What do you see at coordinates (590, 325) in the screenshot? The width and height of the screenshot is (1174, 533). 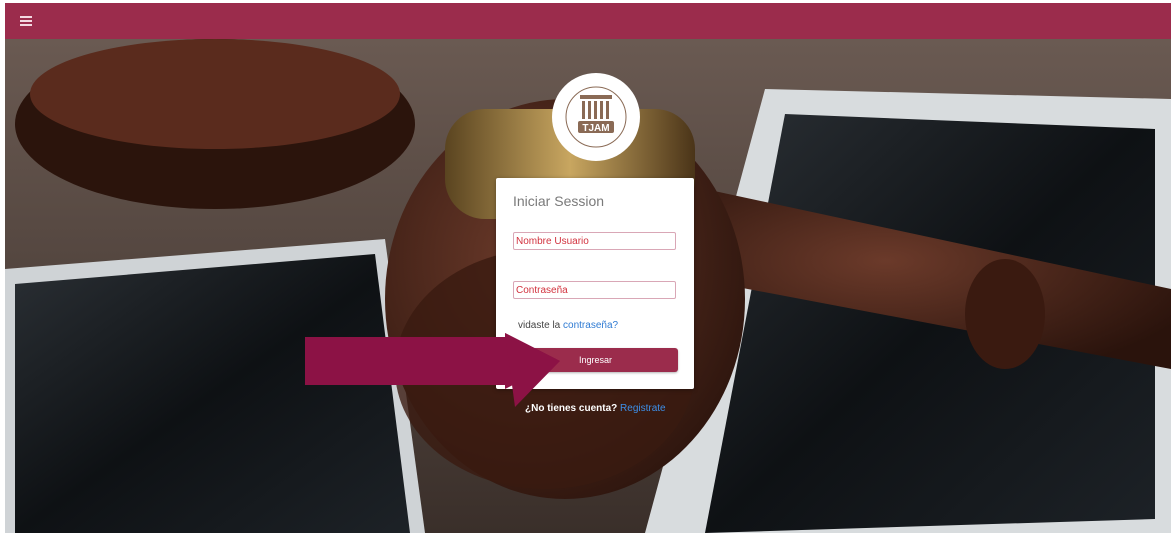 I see `forgot-password-link: contraseña?` at bounding box center [590, 325].